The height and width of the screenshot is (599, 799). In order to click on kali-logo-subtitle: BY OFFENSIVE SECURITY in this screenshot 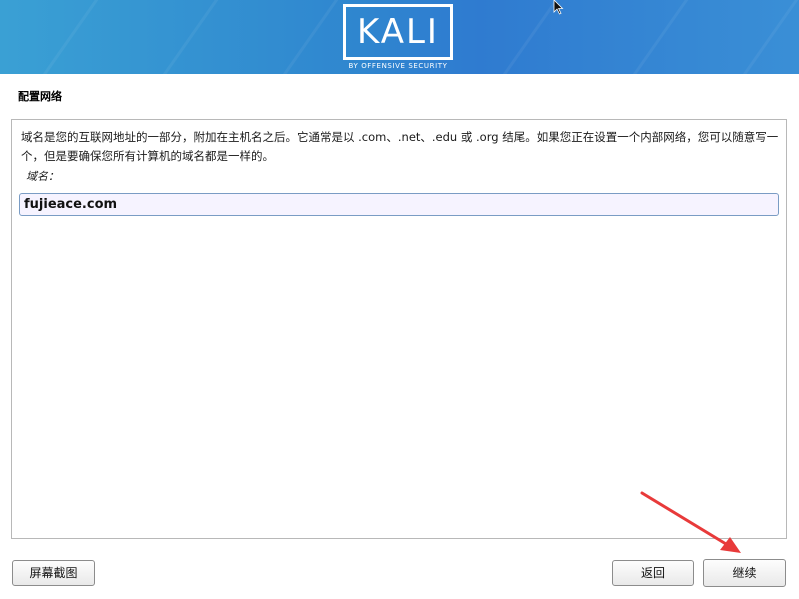, I will do `click(398, 66)`.